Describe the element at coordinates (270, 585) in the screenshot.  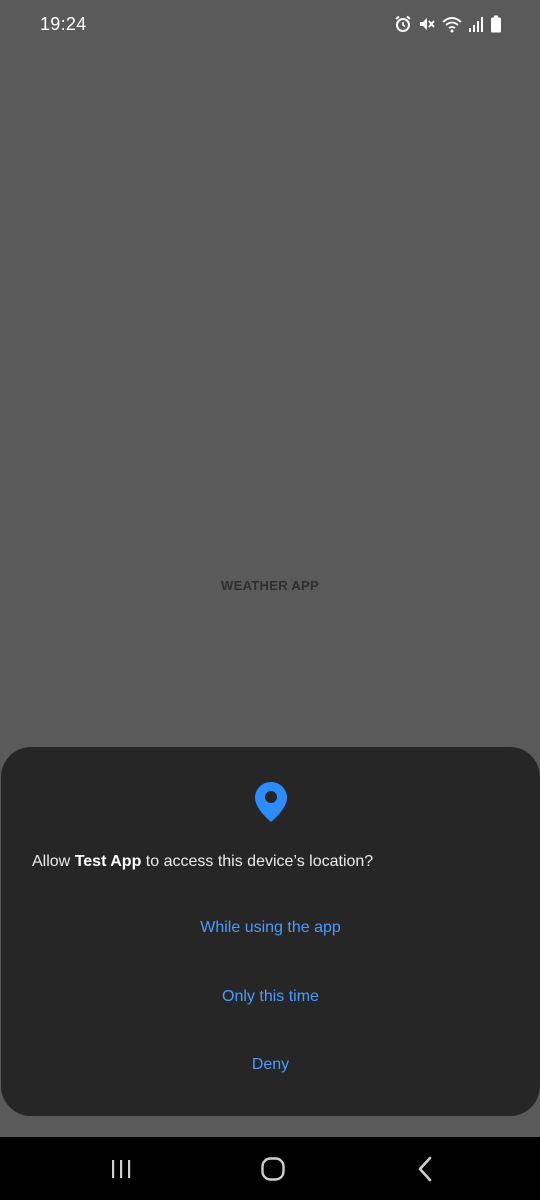
I see `app-title: WEATHER APP` at that location.